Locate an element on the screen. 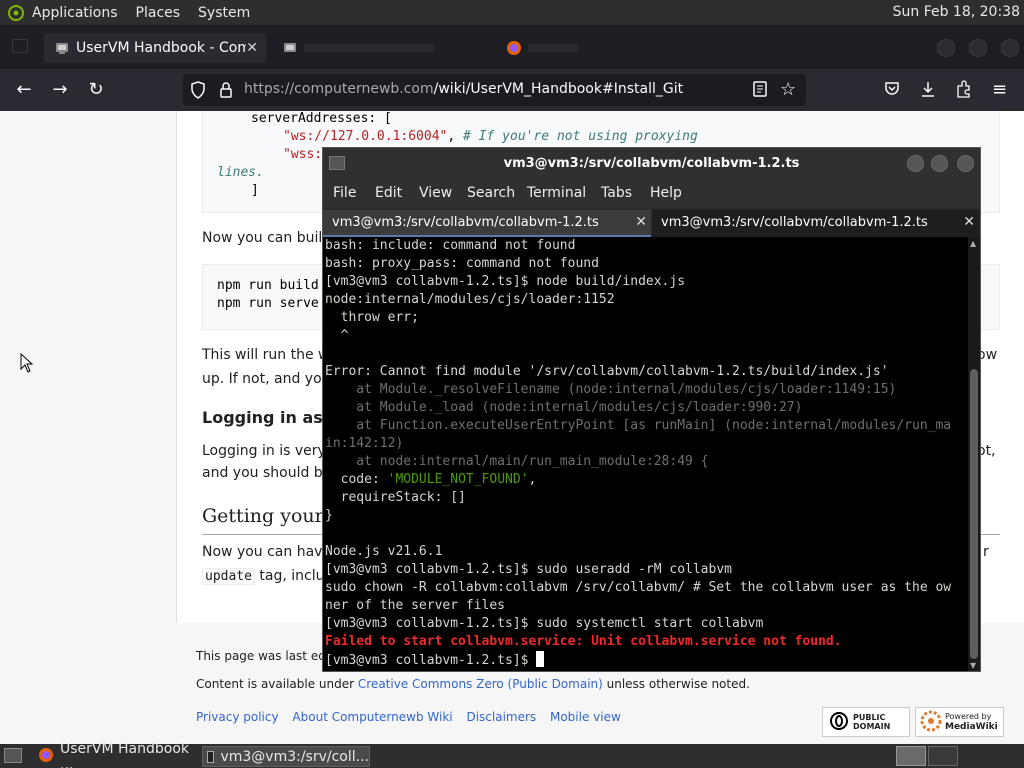  pocket-icon is located at coordinates (892, 91).